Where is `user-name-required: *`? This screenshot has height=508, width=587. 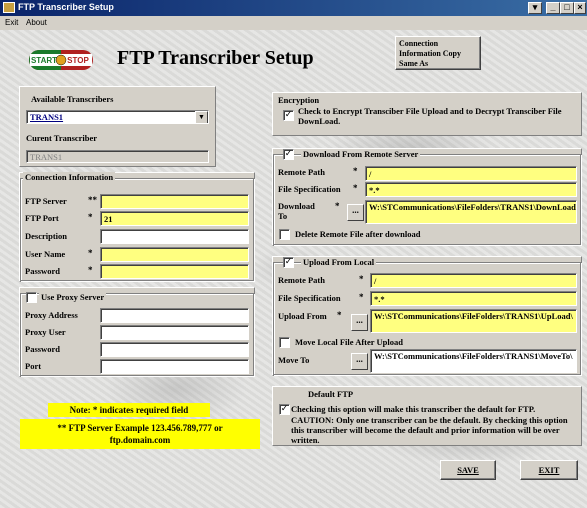
user-name-required: * is located at coordinates (90, 253).